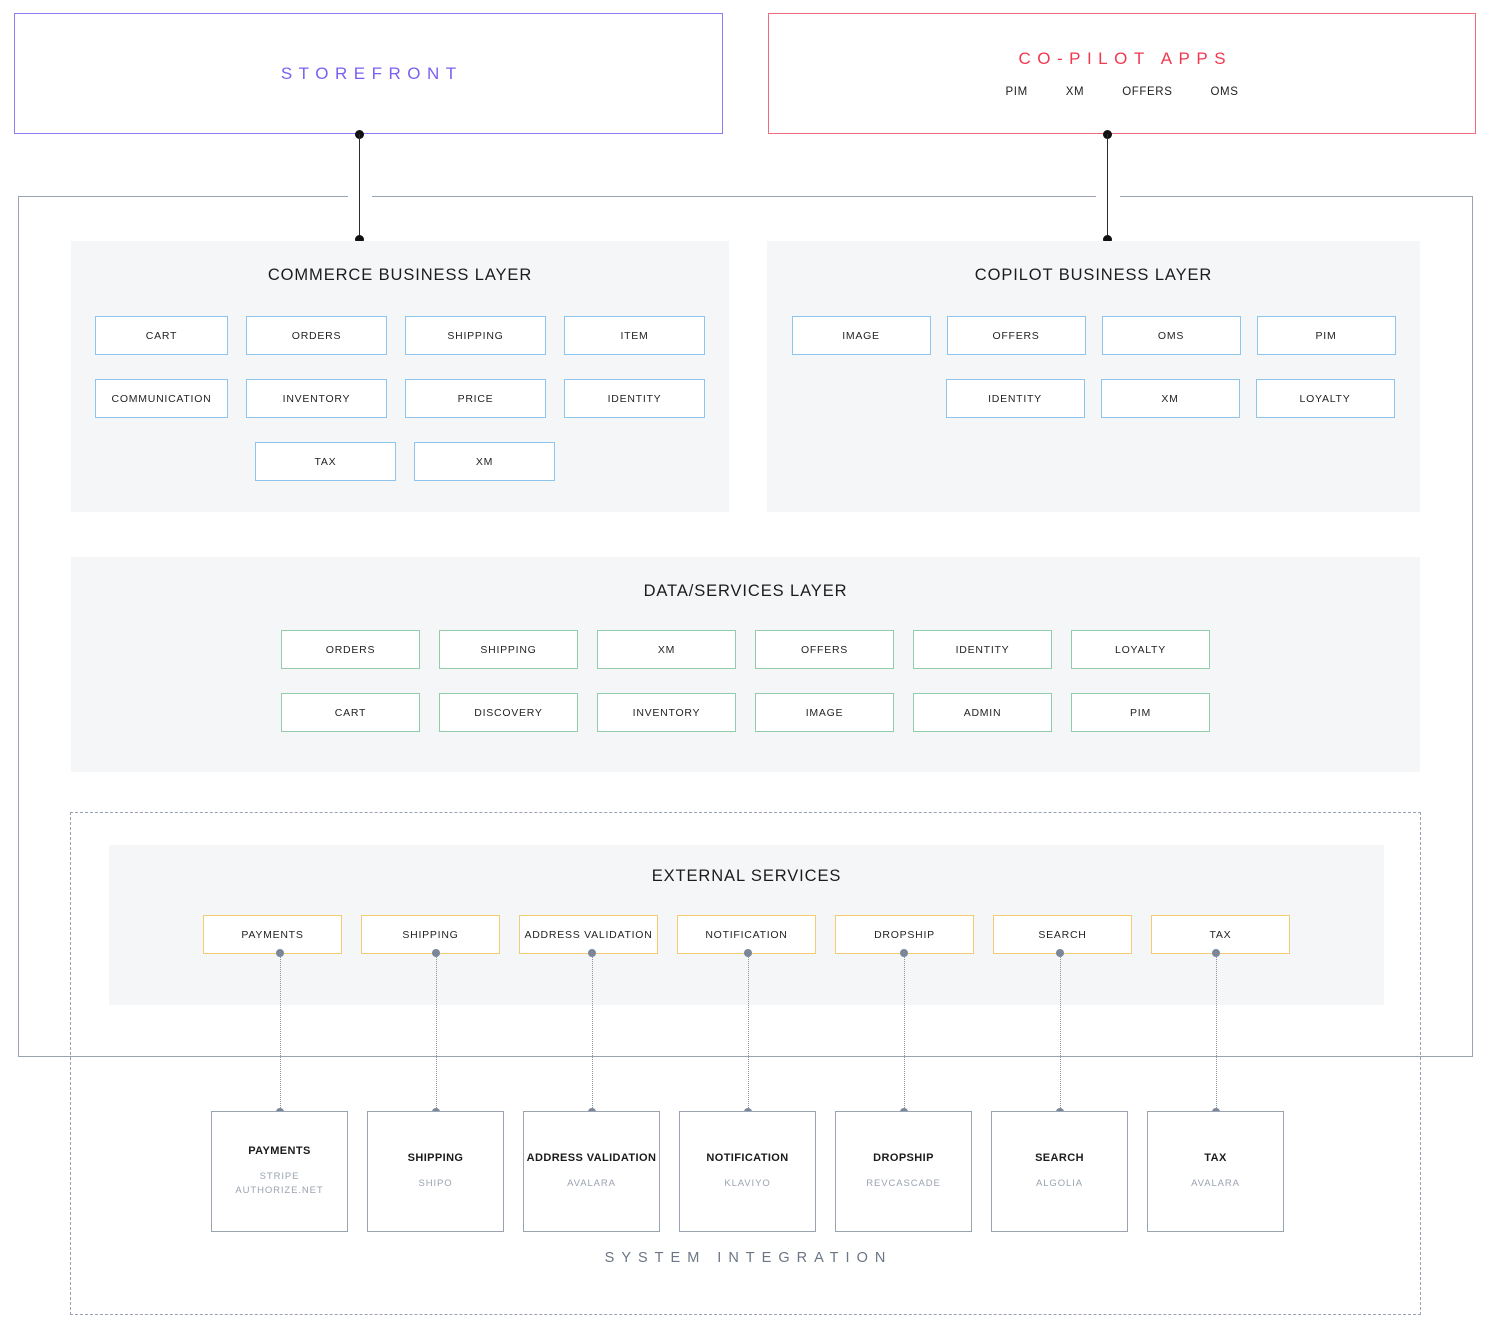 The image size is (1490, 1328). I want to click on link-node-top-address-validation, so click(591, 953).